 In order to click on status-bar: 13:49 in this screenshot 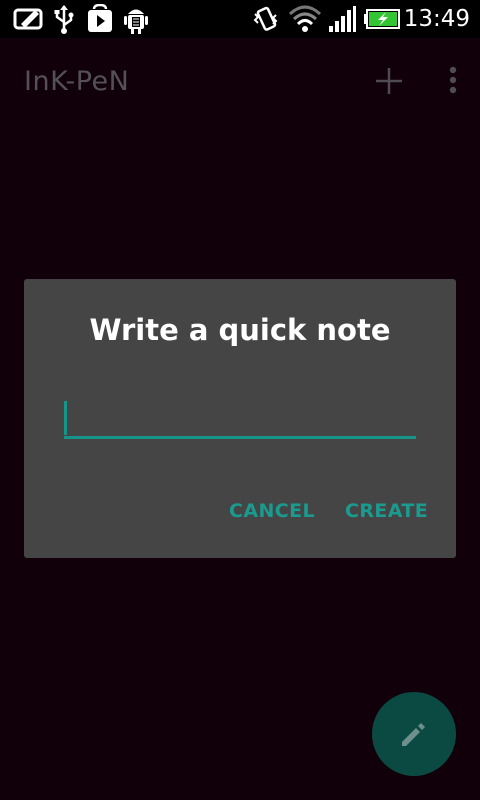, I will do `click(240, 19)`.